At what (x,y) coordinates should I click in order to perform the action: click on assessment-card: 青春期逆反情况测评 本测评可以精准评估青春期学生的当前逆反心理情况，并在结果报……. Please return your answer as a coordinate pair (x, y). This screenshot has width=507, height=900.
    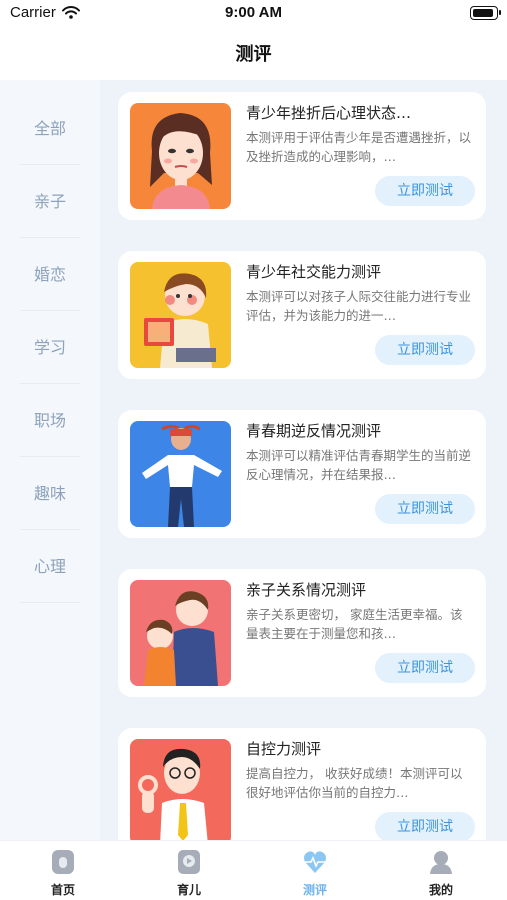
    Looking at the image, I should click on (302, 474).